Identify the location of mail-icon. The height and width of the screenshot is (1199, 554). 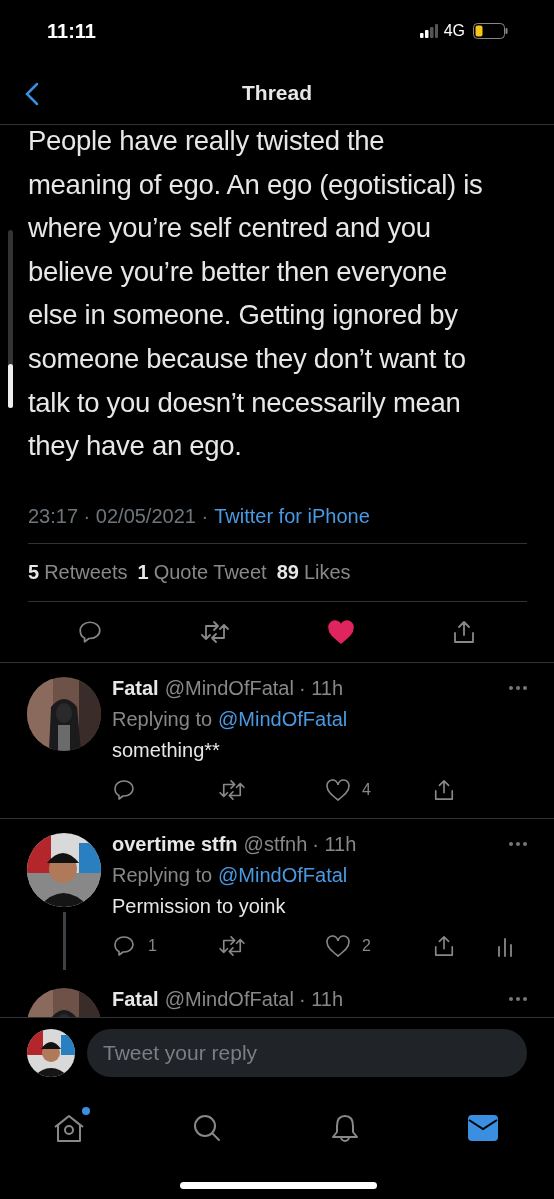
(483, 1128).